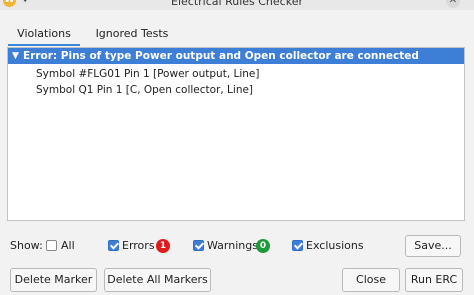 The height and width of the screenshot is (295, 474). I want to click on title-bar: W ✦ Electrical Rules Checker ✕, so click(237, 5).